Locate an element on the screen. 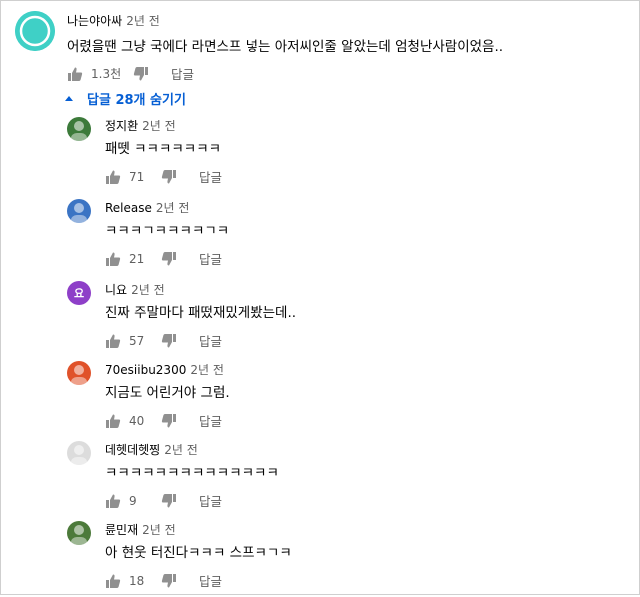 This screenshot has width=640, height=597. like-count: 21 is located at coordinates (137, 258).